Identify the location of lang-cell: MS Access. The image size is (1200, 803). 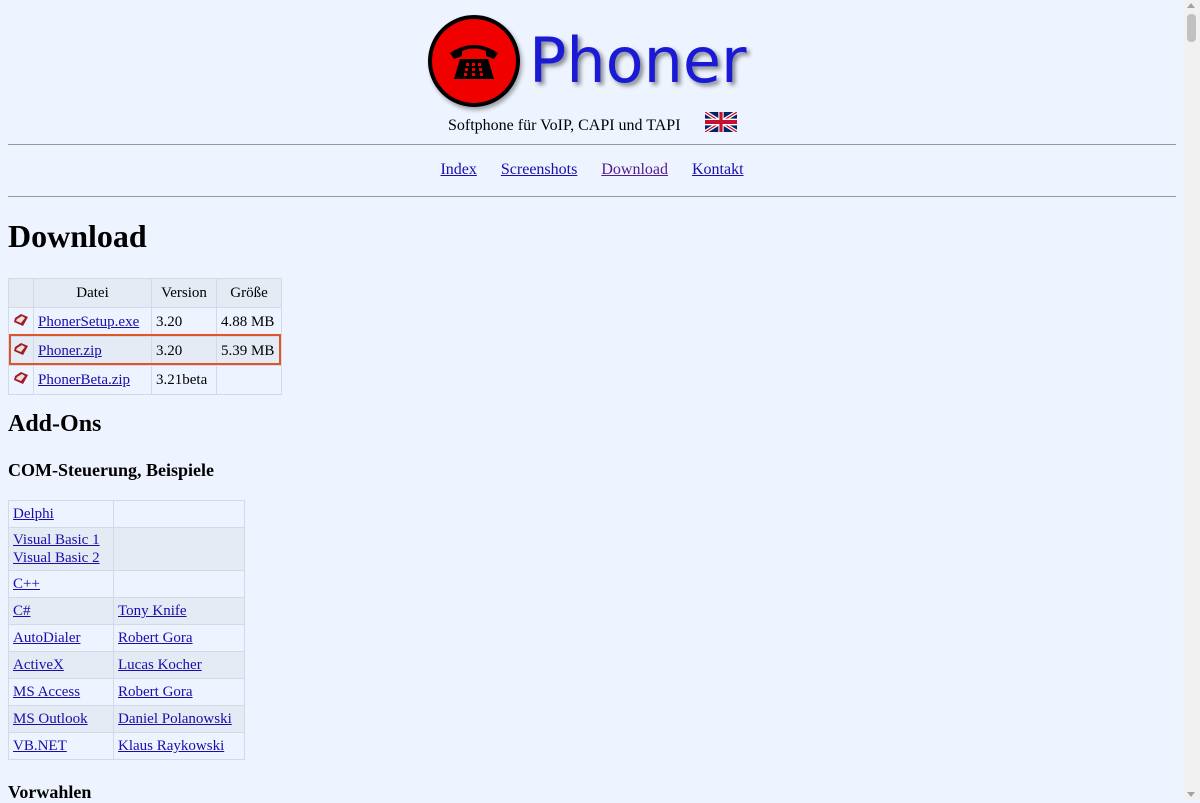
(61, 692).